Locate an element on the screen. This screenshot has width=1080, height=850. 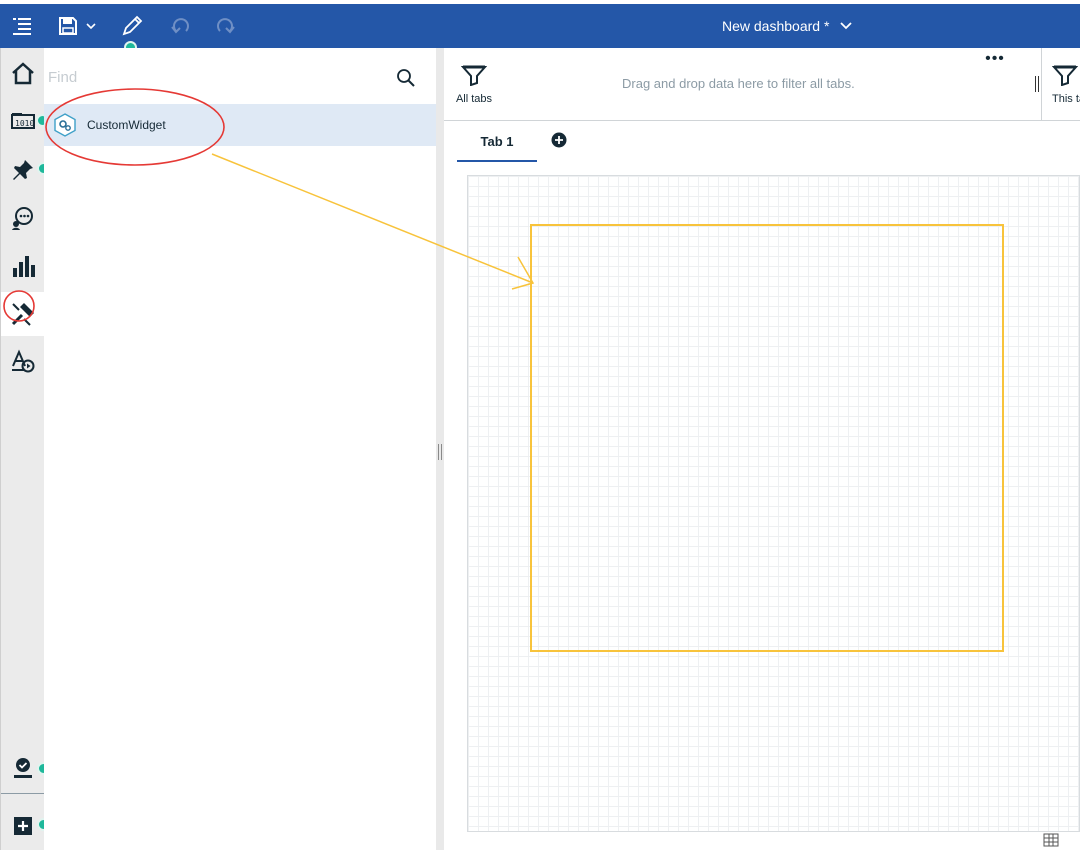
pin-icon is located at coordinates (23, 170).